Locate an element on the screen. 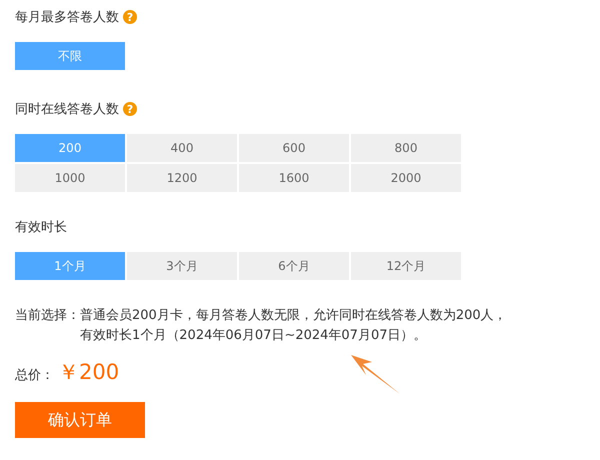 The width and height of the screenshot is (600, 460). option-button: 1600 is located at coordinates (294, 178).